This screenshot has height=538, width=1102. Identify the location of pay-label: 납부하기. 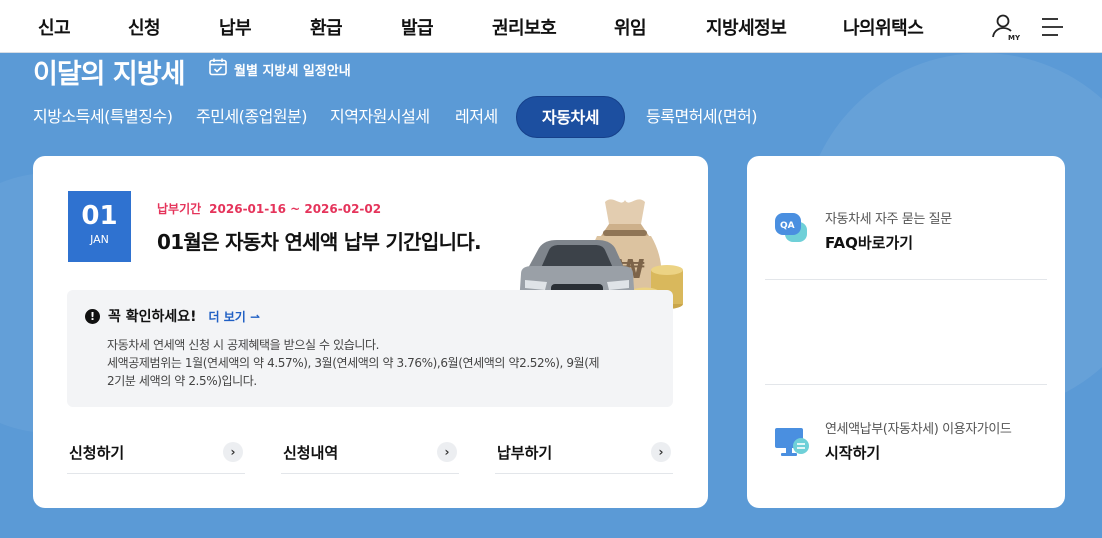
(525, 453).